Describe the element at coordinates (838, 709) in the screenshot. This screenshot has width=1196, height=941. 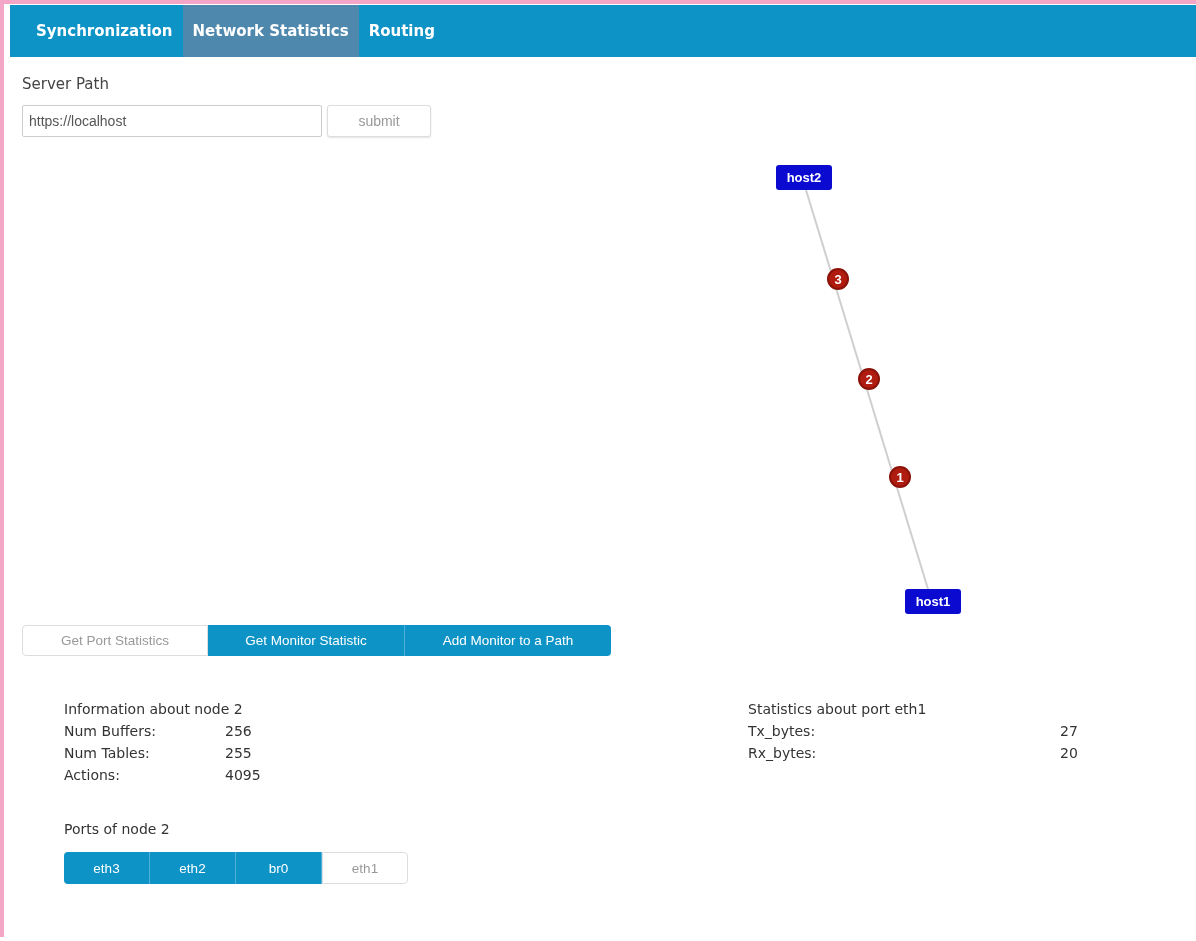
I see `section-heading: Statistics about port eth1` at that location.